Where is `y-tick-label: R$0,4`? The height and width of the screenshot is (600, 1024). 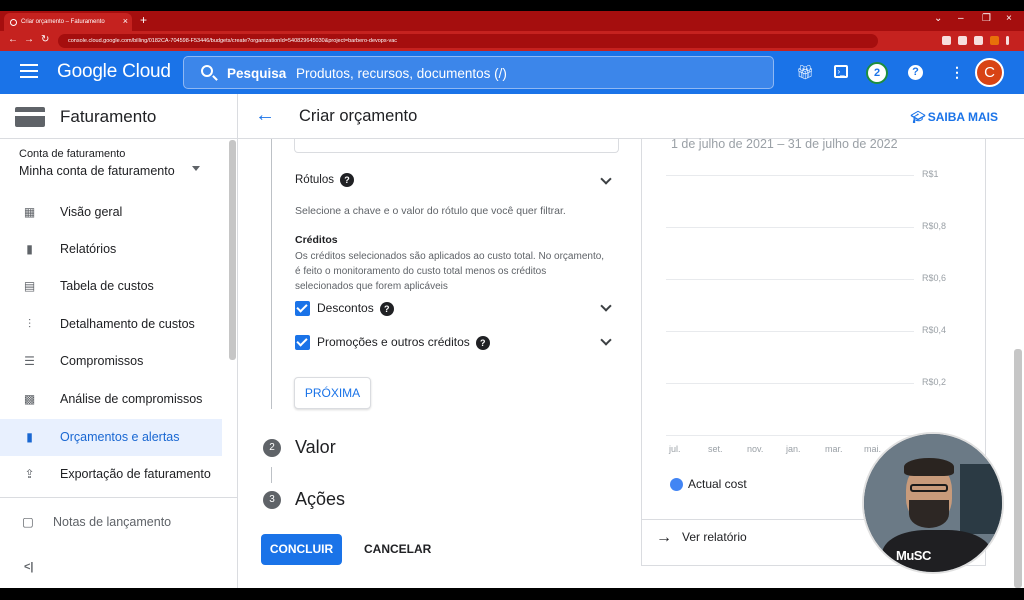
y-tick-label: R$0,4 is located at coordinates (934, 330).